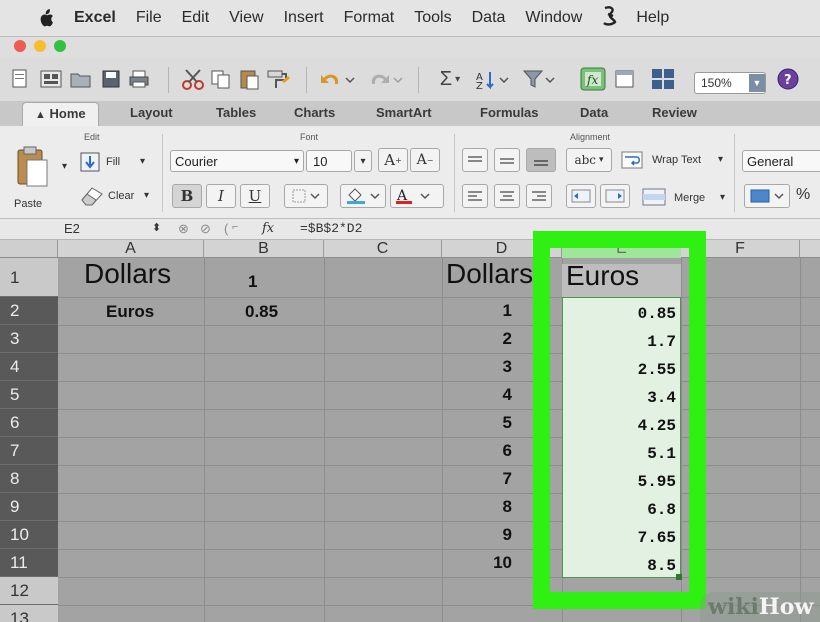 This screenshot has height=622, width=820. What do you see at coordinates (654, 198) in the screenshot?
I see `merge-icon` at bounding box center [654, 198].